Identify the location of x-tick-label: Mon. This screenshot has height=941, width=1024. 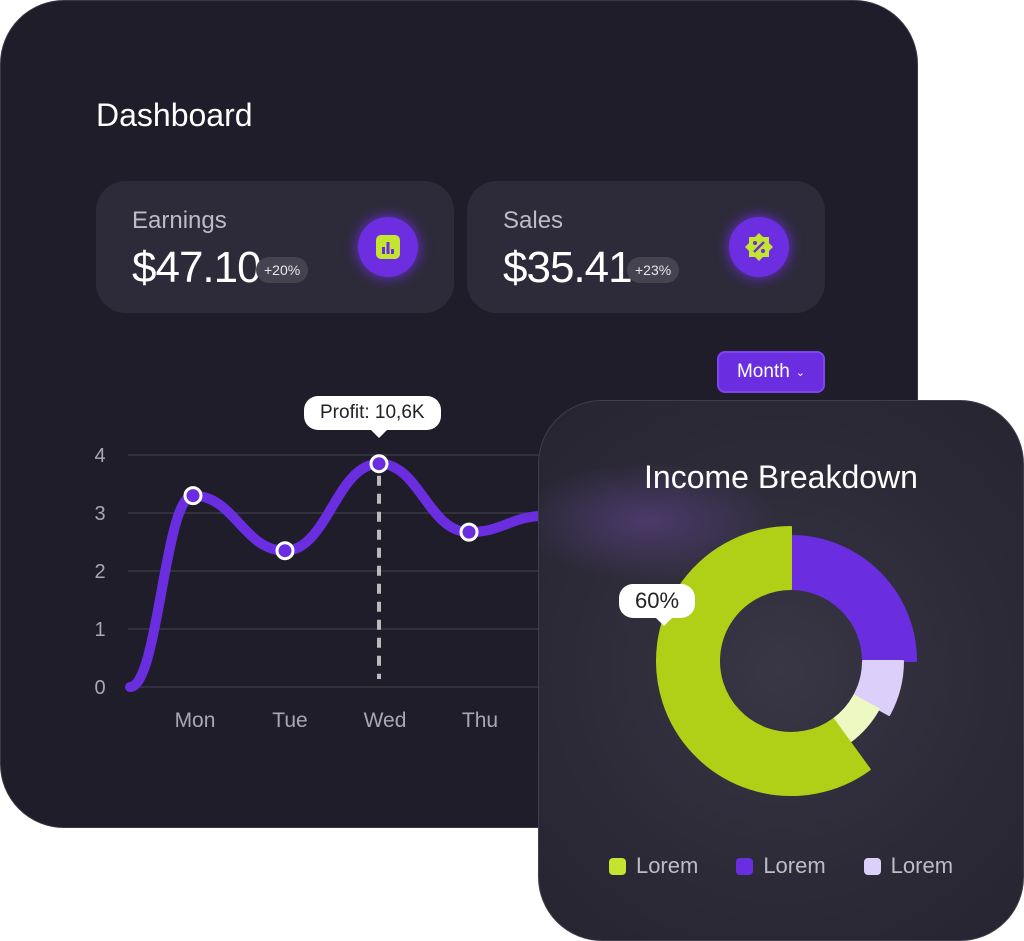
(195, 720).